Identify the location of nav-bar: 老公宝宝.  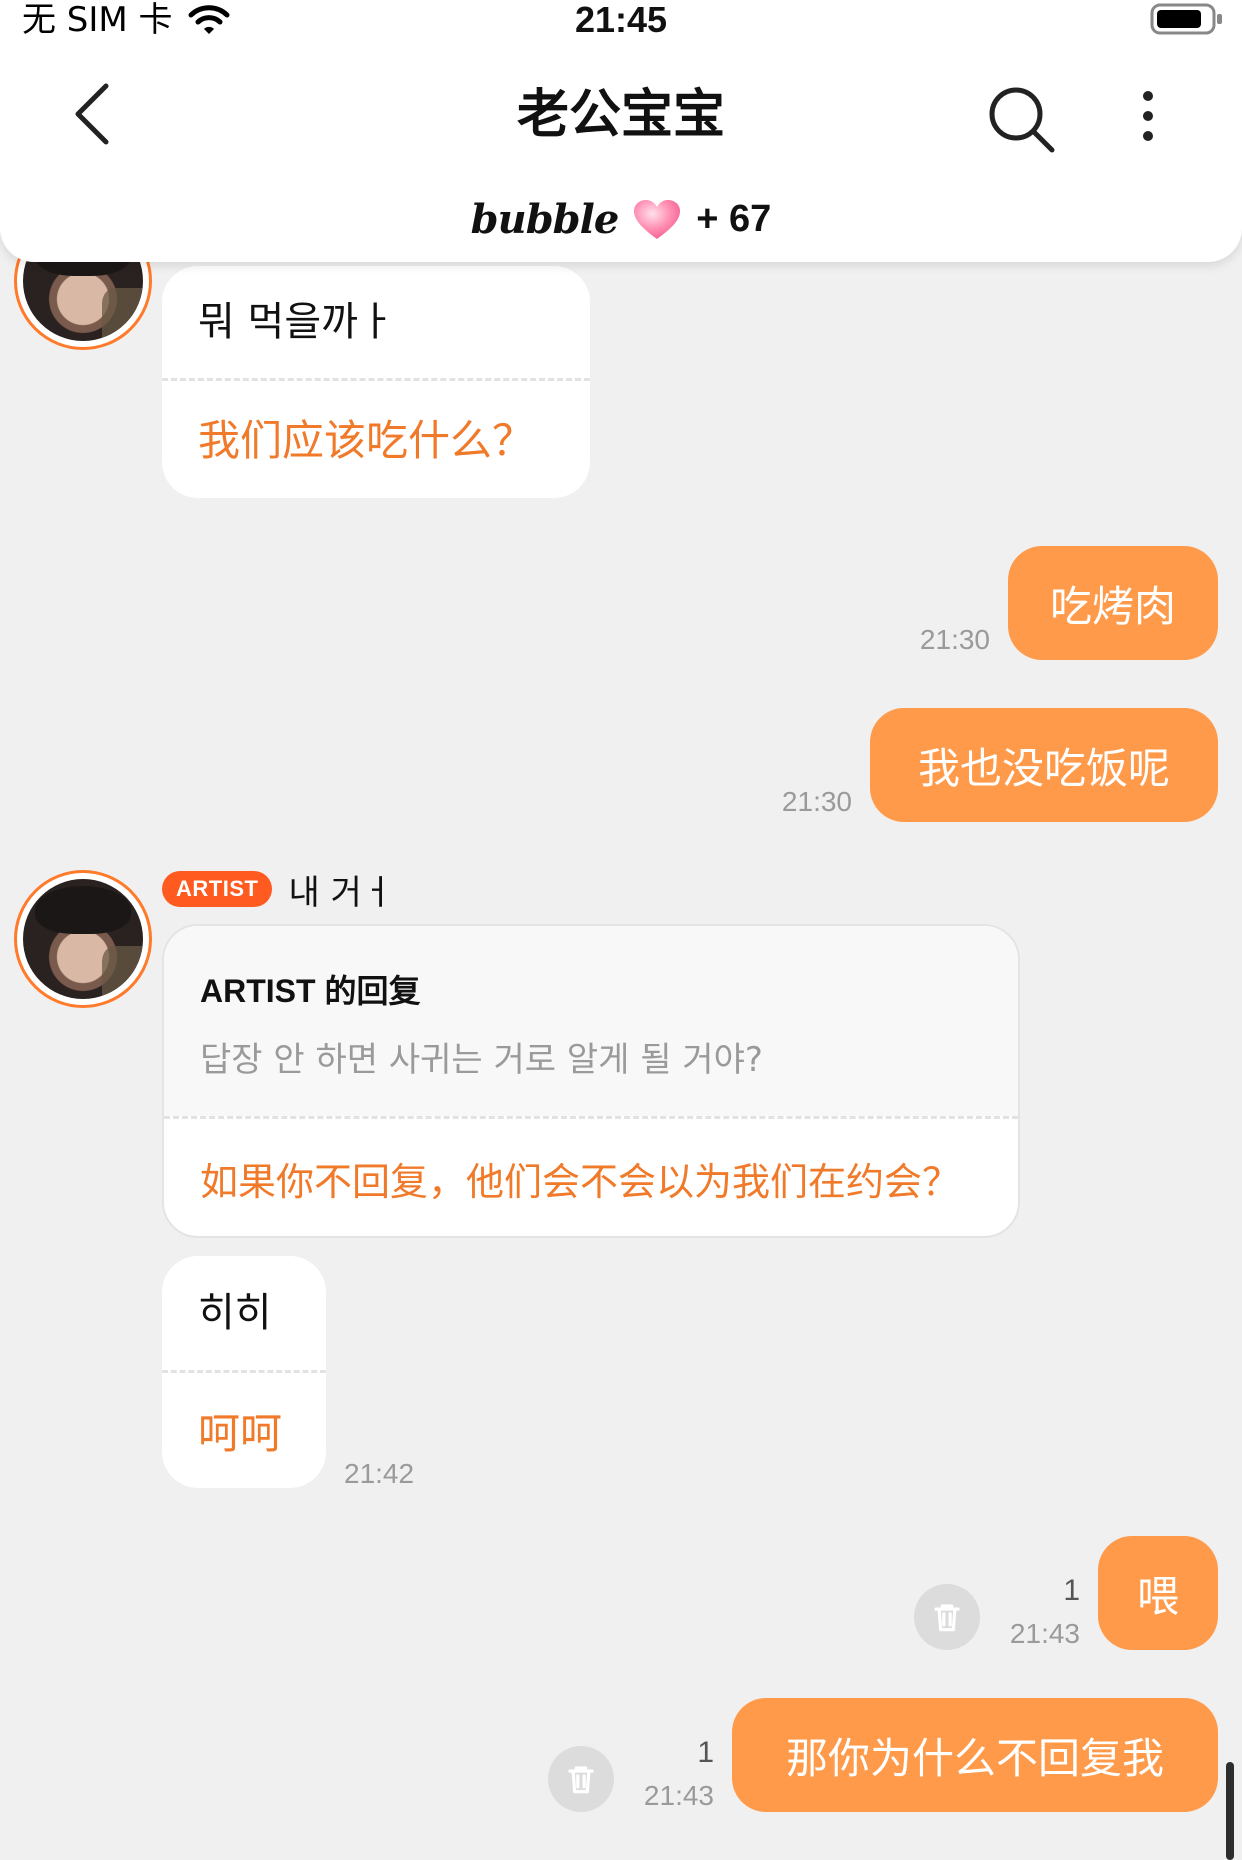
(621, 115).